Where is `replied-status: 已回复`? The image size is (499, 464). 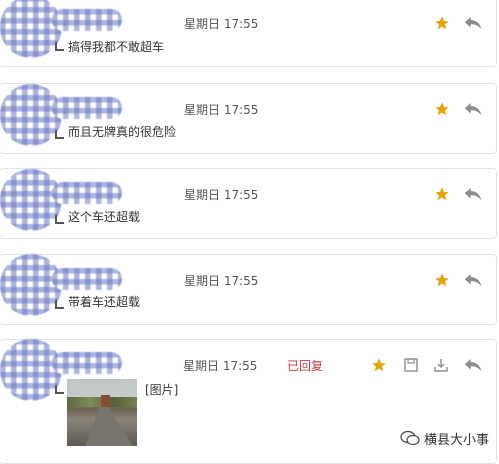
replied-status: 已回复 is located at coordinates (305, 366).